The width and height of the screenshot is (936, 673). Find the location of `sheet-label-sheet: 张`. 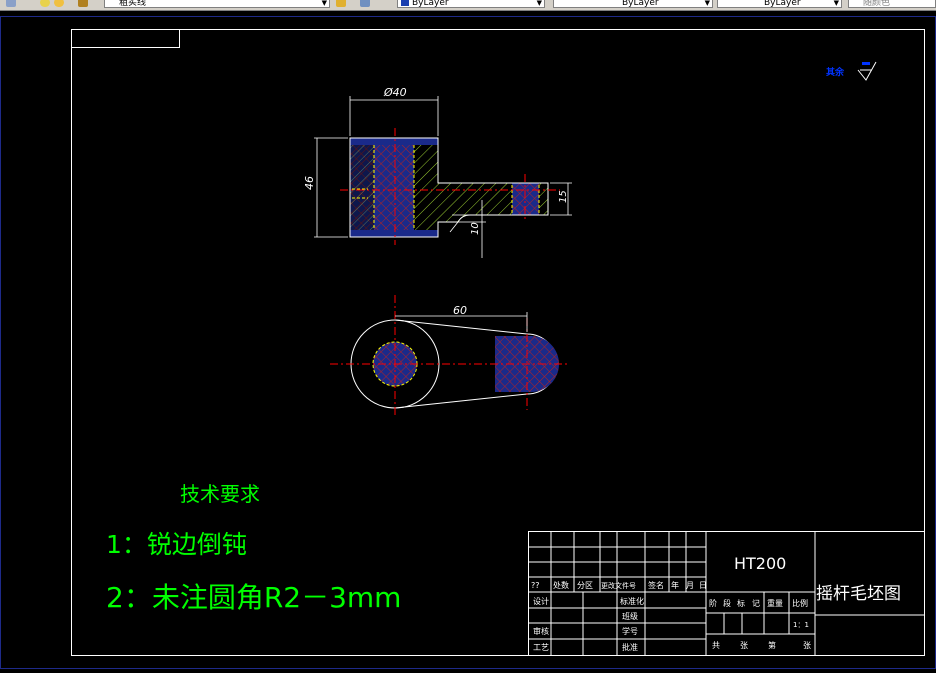

sheet-label-sheet: 张 is located at coordinates (807, 645).